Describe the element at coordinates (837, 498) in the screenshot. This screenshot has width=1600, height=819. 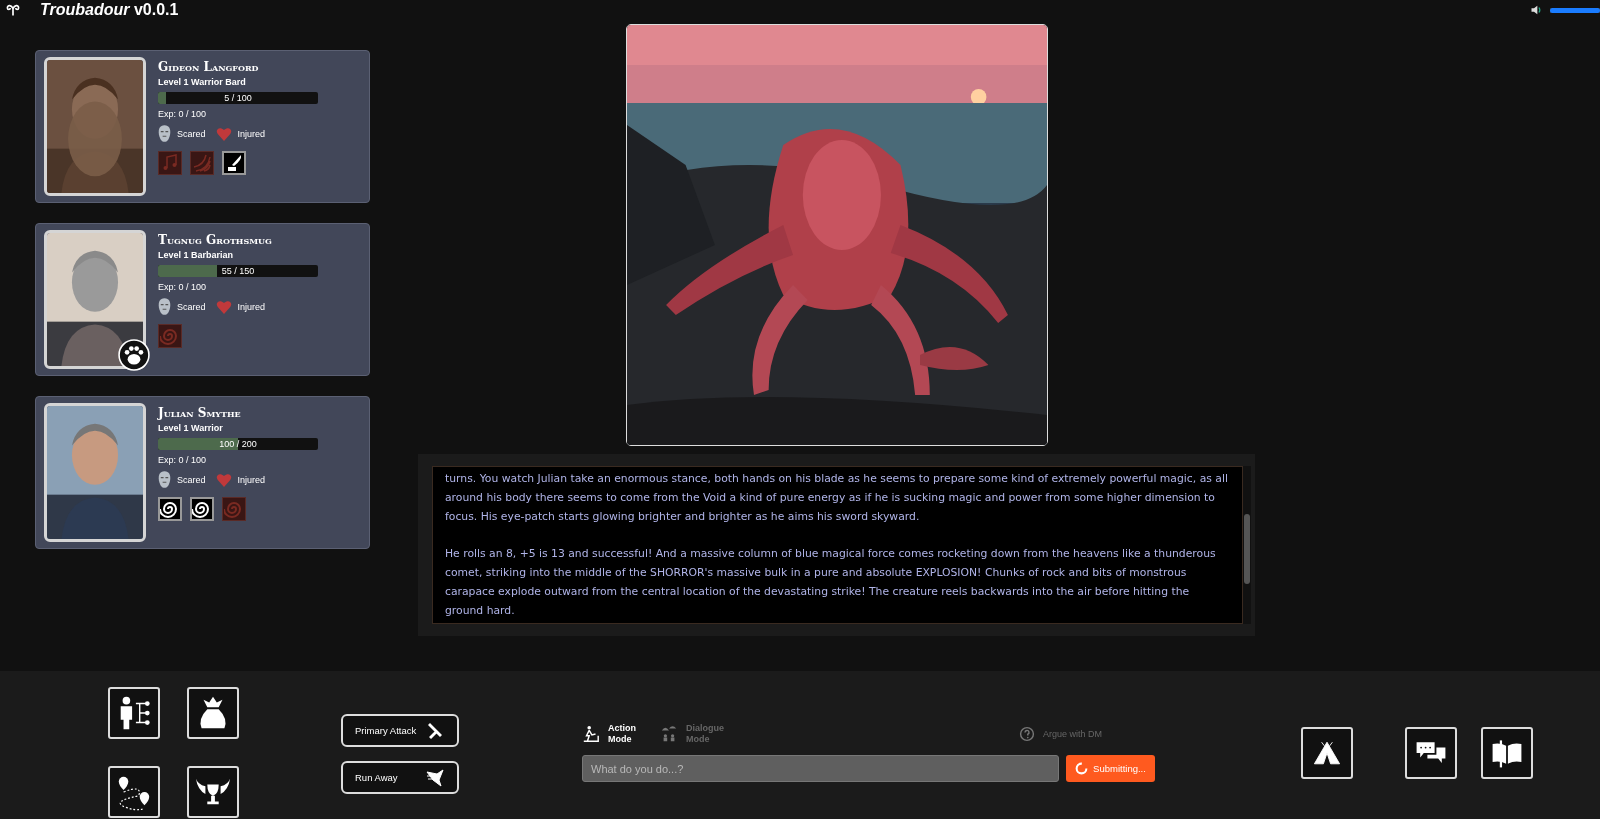
I see `story-paragraph: turns. You watch Julian take an enormous stance, both hands on his blade as he seems to prepare some kind of extremely powerful magic, as all around his body there seems to come from the Void a kind of pure energy as if he is sucking magic and power from some higher dimension to focus. His eye-patch starts glowing brighter and brighter as he aims his sword skyward.` at that location.